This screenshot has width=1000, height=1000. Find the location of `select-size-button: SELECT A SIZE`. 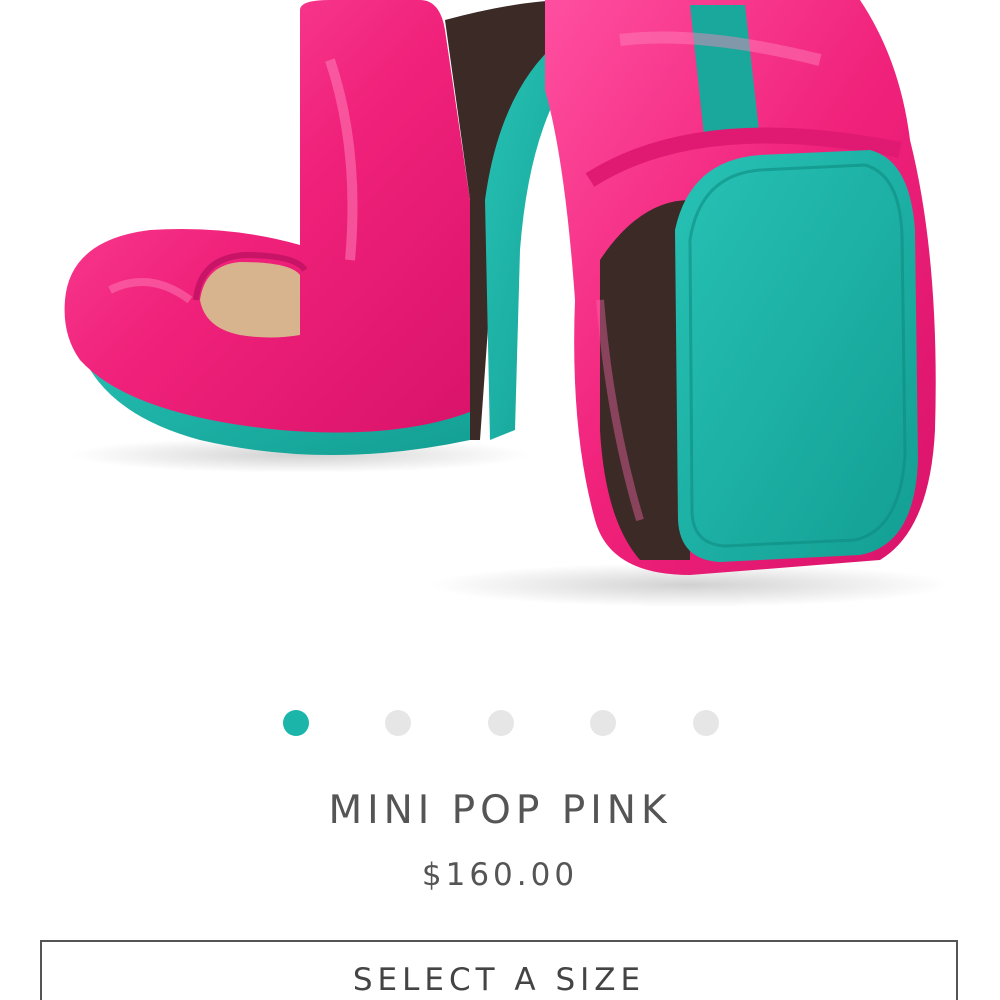

select-size-button: SELECT A SIZE is located at coordinates (499, 970).